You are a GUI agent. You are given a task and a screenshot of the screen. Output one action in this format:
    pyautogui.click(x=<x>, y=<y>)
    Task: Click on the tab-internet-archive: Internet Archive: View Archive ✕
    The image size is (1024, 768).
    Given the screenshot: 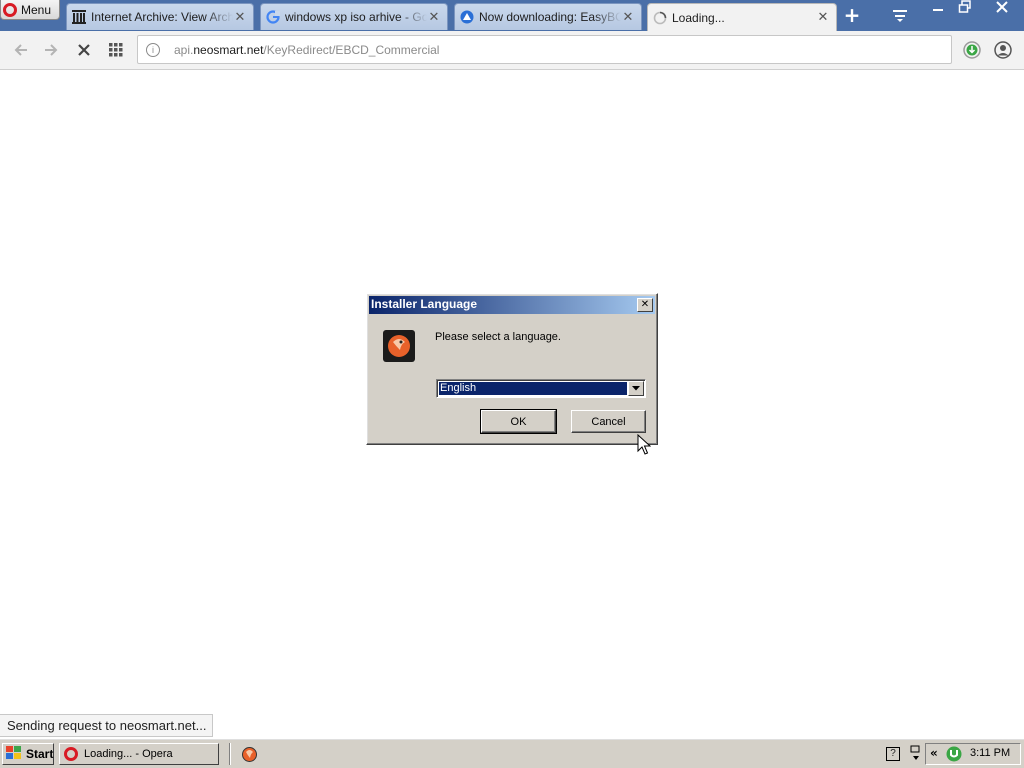 What is the action you would take?
    pyautogui.click(x=160, y=16)
    